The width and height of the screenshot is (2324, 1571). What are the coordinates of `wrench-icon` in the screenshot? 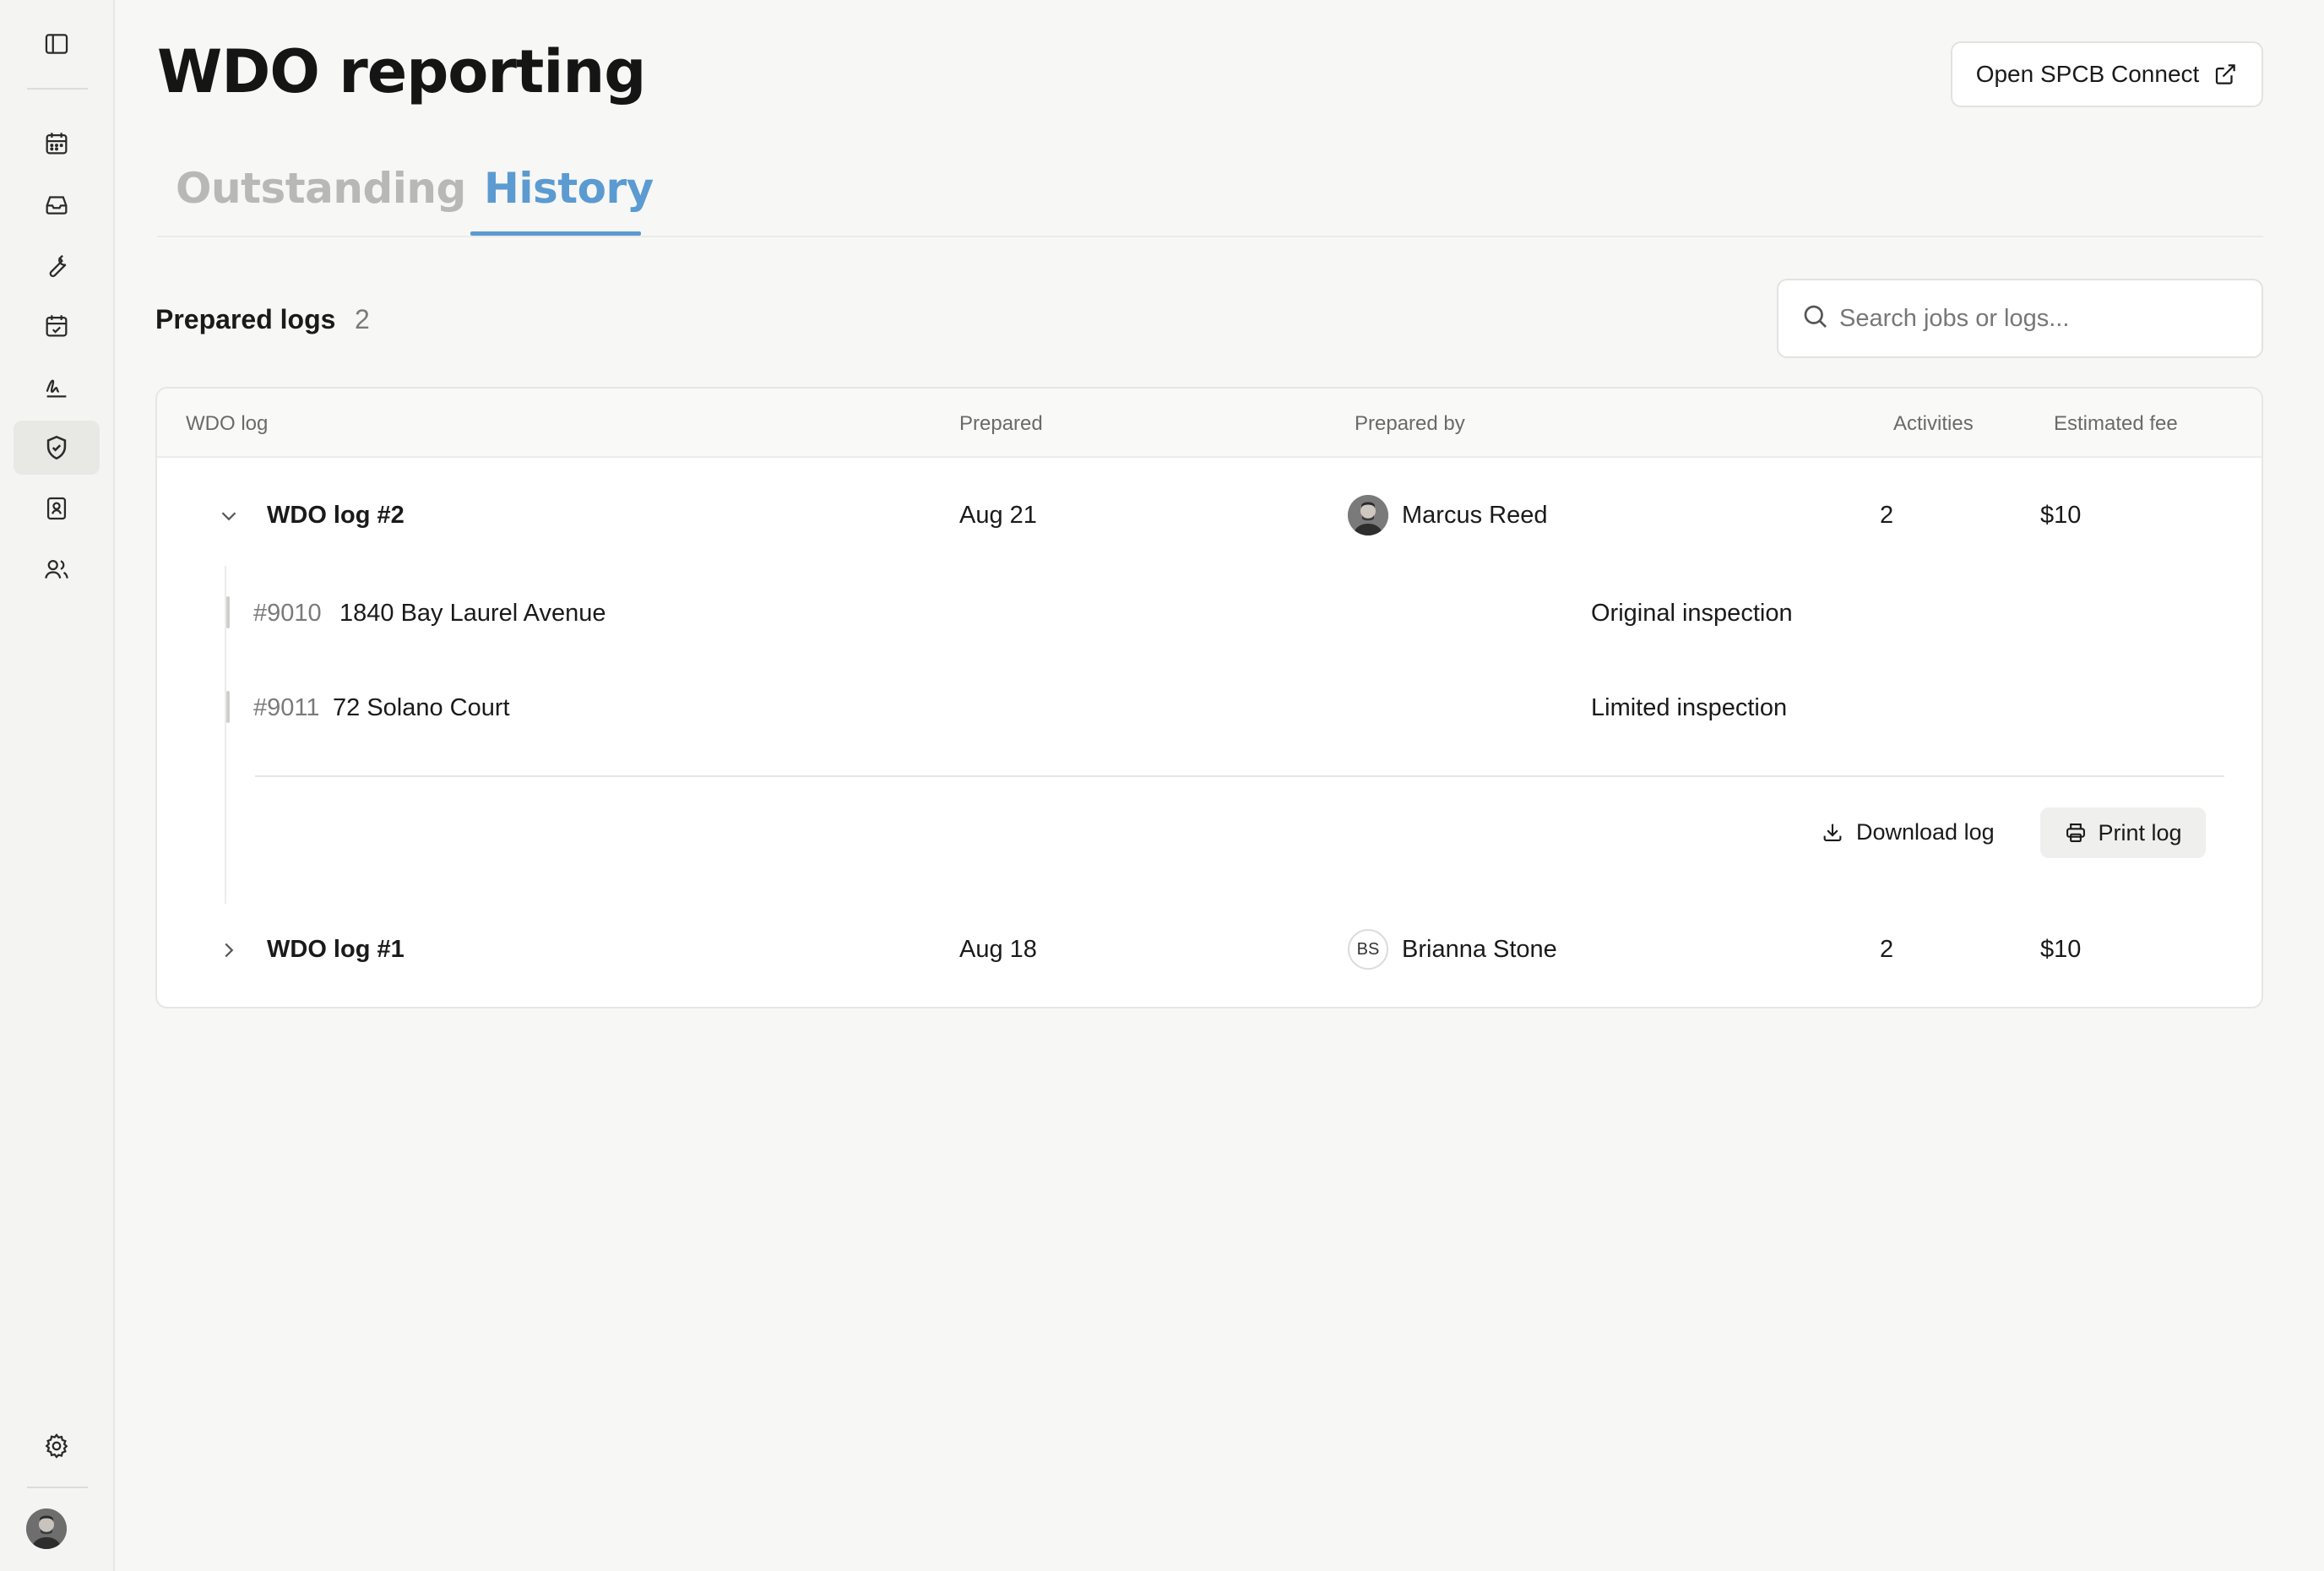 It's located at (57, 265).